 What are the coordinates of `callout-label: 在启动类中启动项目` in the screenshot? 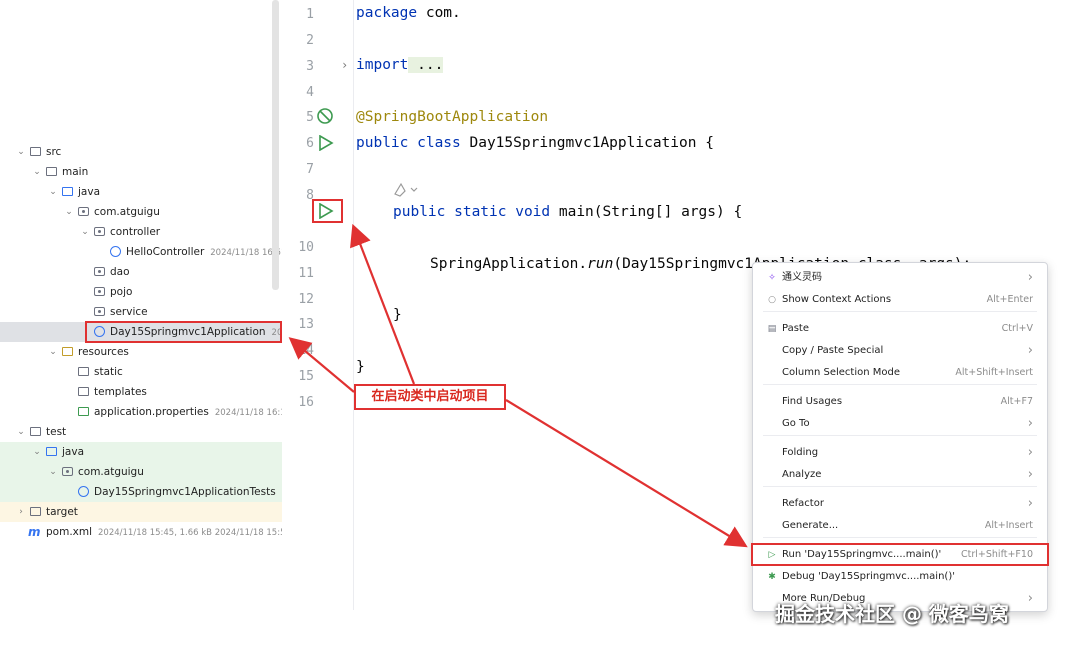 It's located at (430, 397).